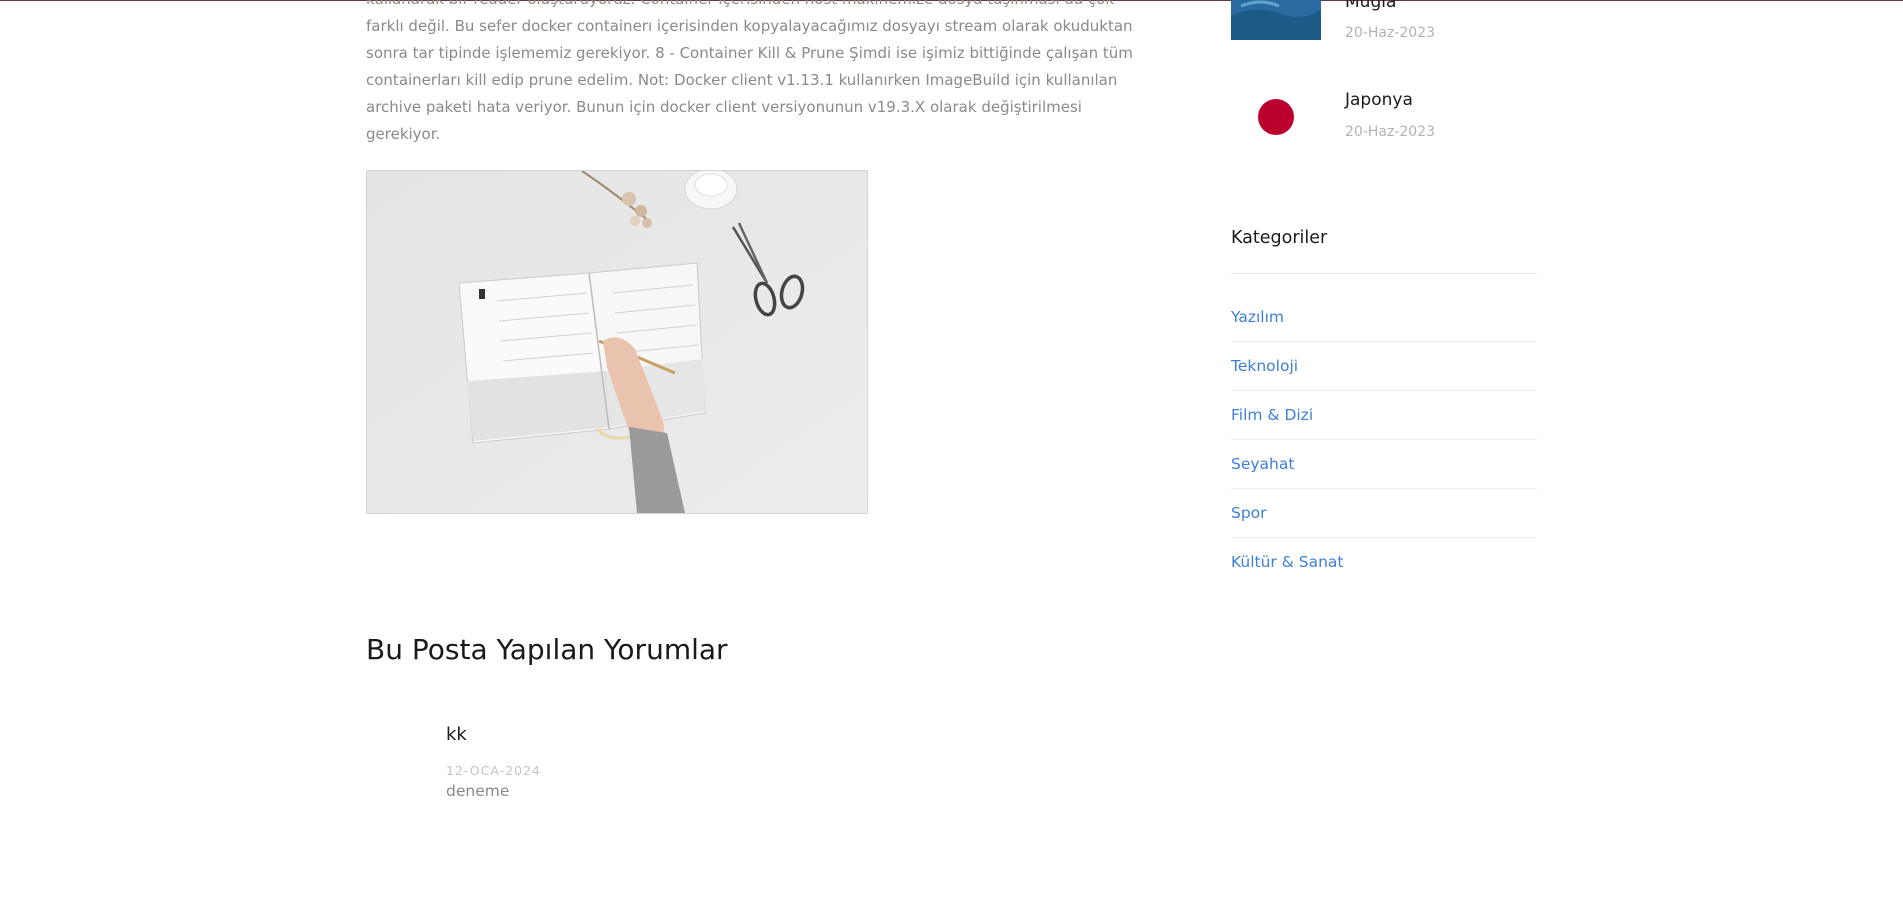 Image resolution: width=1903 pixels, height=910 pixels. What do you see at coordinates (1279, 238) in the screenshot?
I see `categories-heading: Kategoriler` at bounding box center [1279, 238].